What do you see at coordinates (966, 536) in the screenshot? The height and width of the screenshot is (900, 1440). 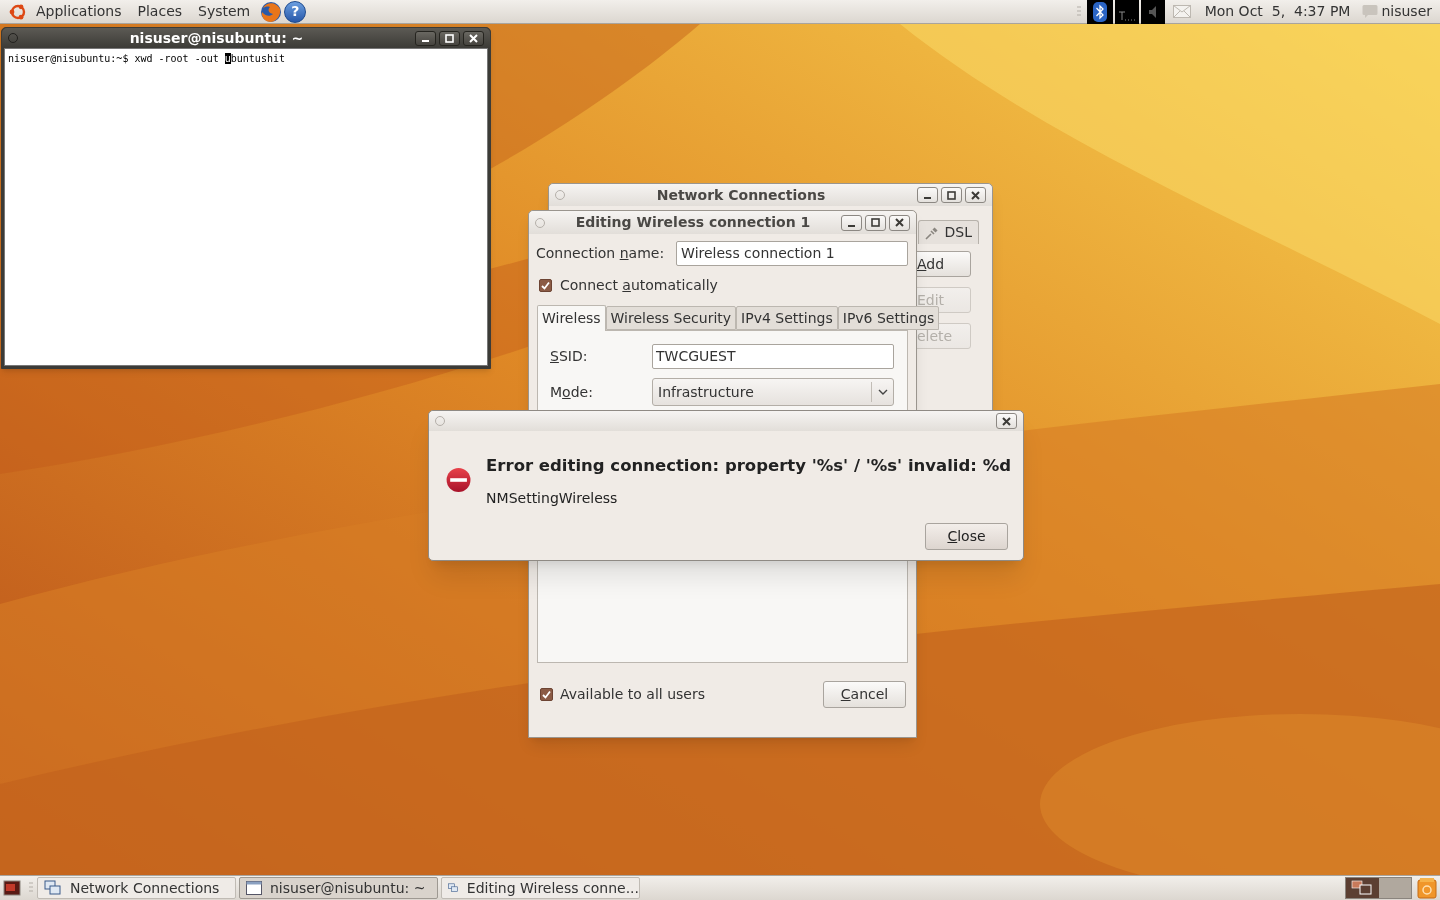 I see `close-button: Close` at bounding box center [966, 536].